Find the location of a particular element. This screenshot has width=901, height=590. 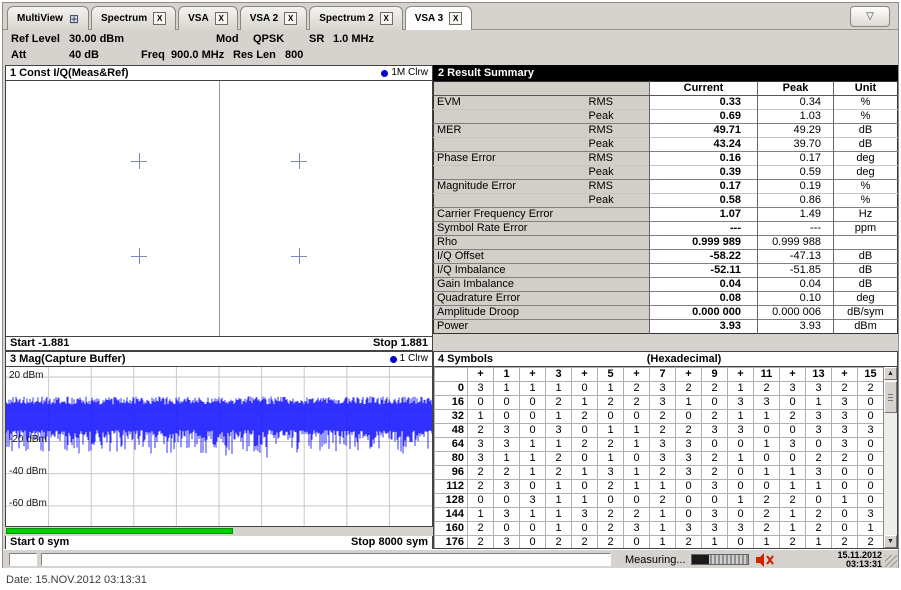

symbols-row-index: 176 is located at coordinates (451, 541).